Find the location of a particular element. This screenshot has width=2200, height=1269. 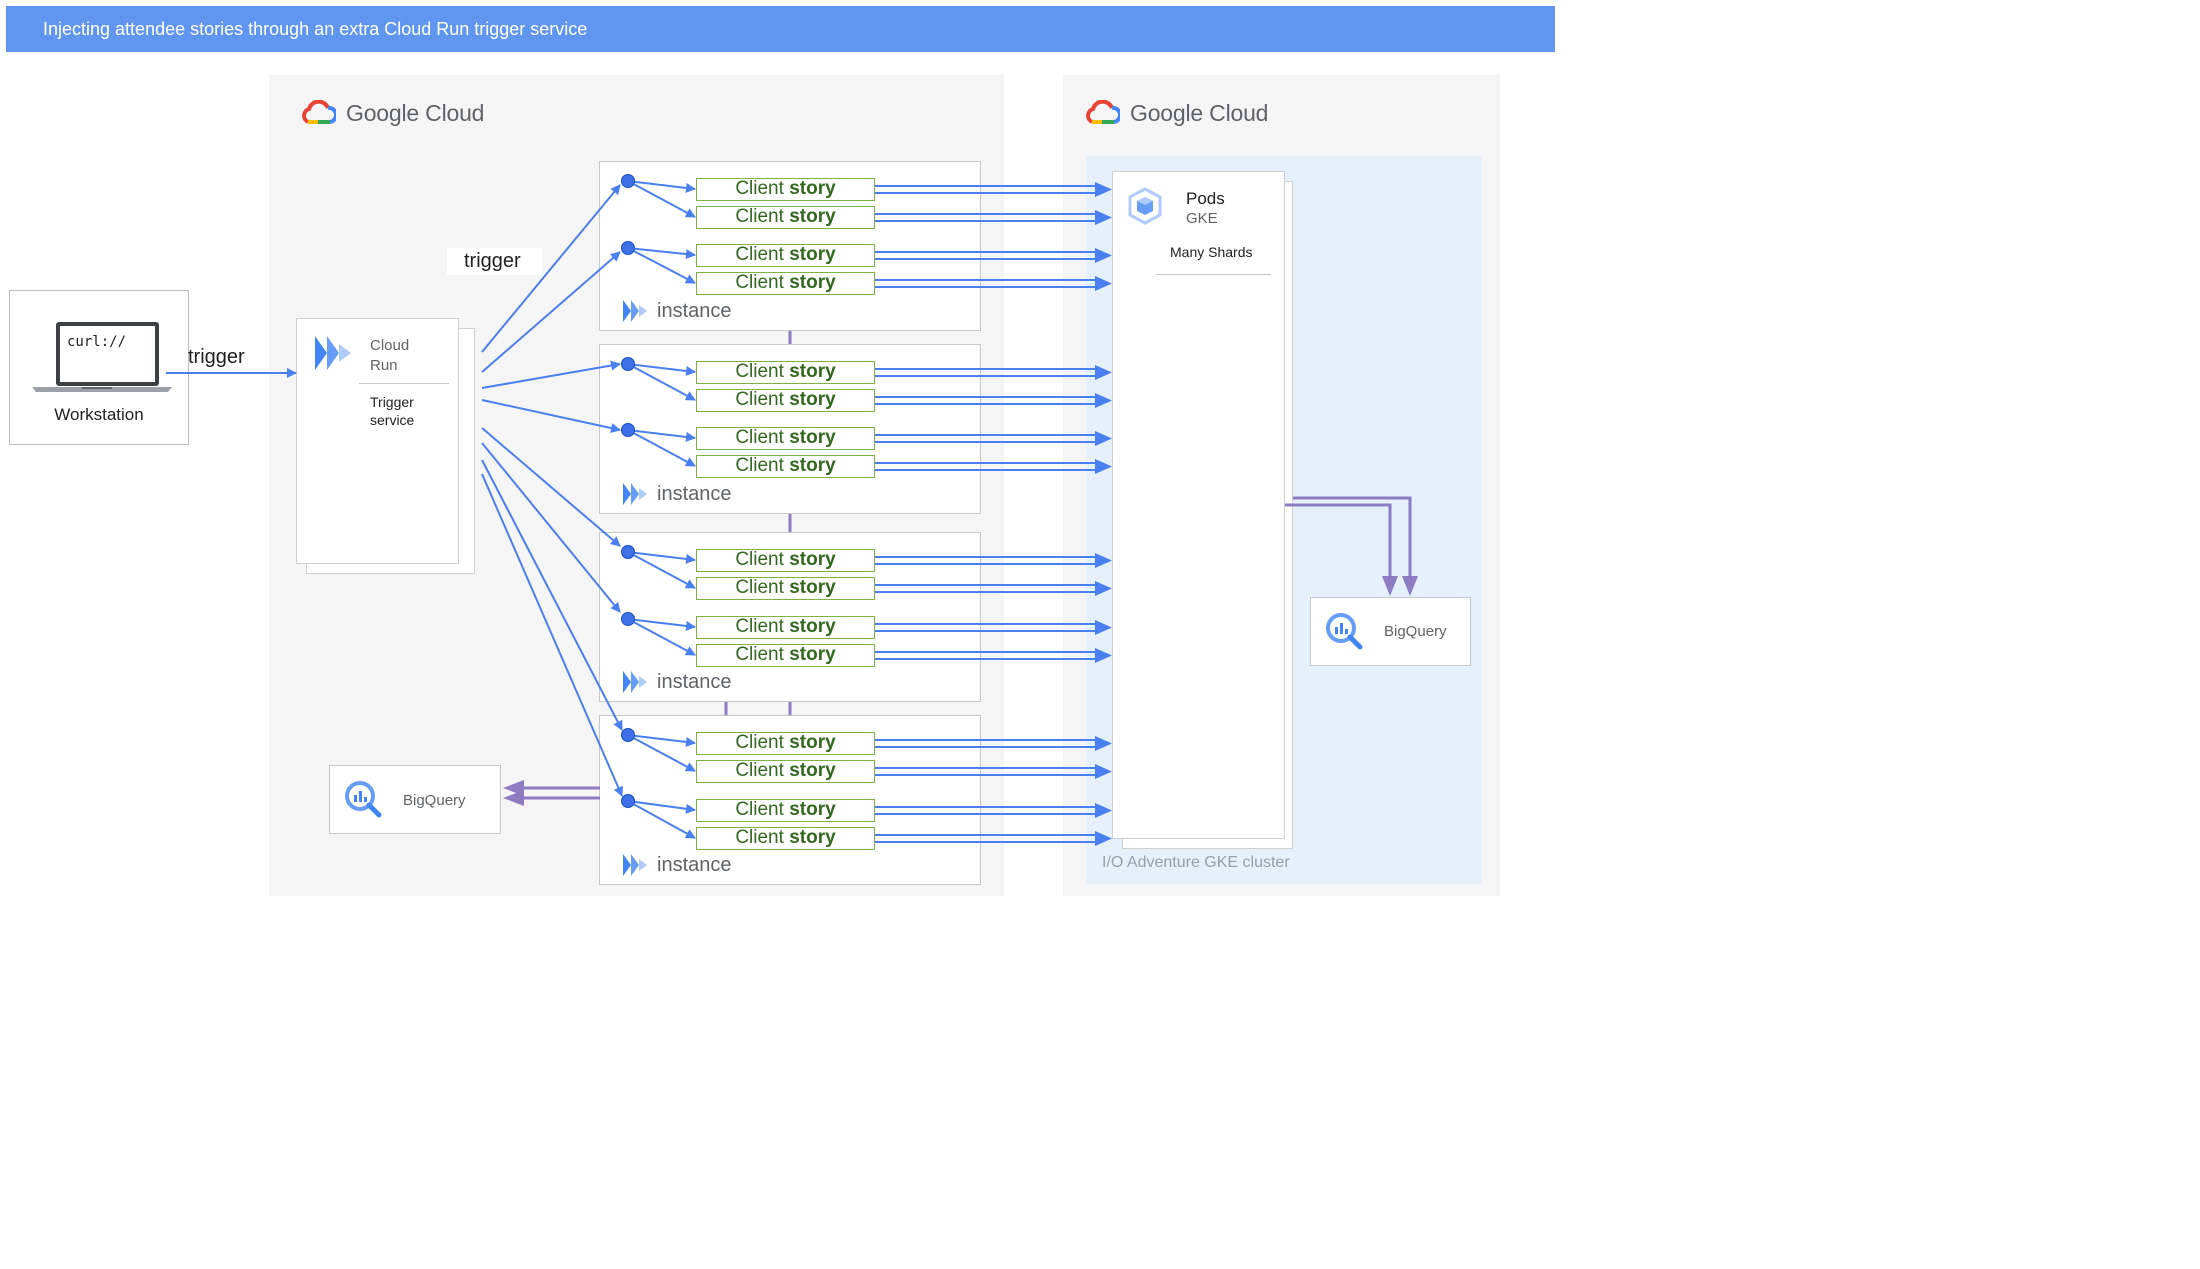

google-cloud-logo-right: Google Cloud is located at coordinates (1177, 113).